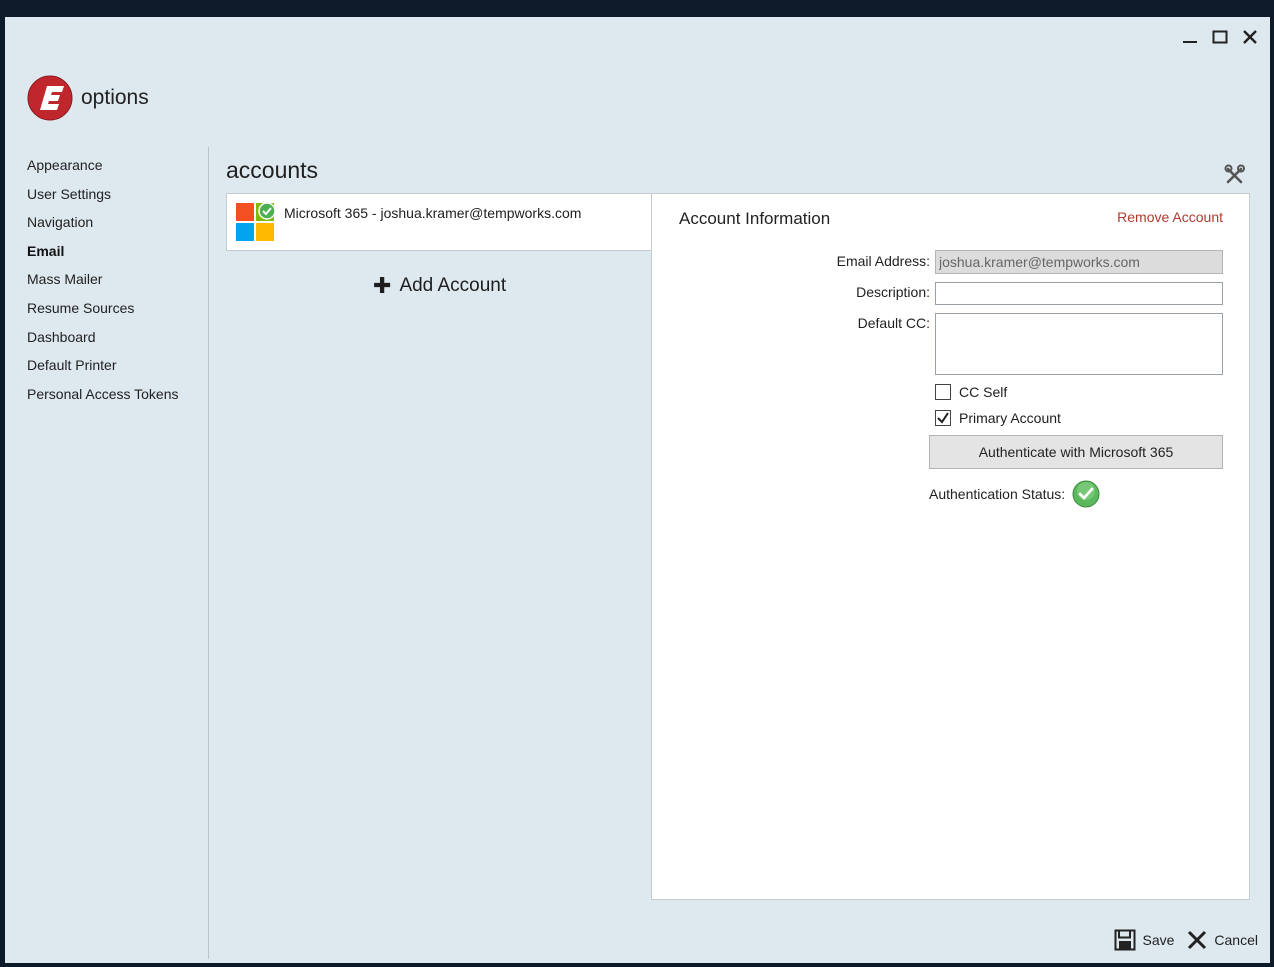 The image size is (1274, 967). Describe the element at coordinates (117, 222) in the screenshot. I see `sidebar-item-navigation: Navigation` at that location.